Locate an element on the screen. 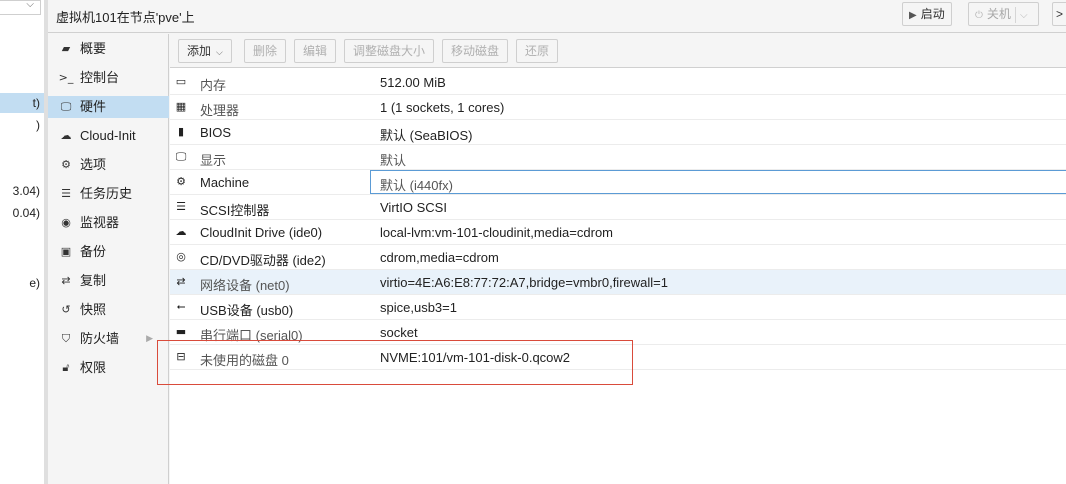  table-row: ⭠ USB设备 (usb0) spice,usb3=1 is located at coordinates (618, 307).